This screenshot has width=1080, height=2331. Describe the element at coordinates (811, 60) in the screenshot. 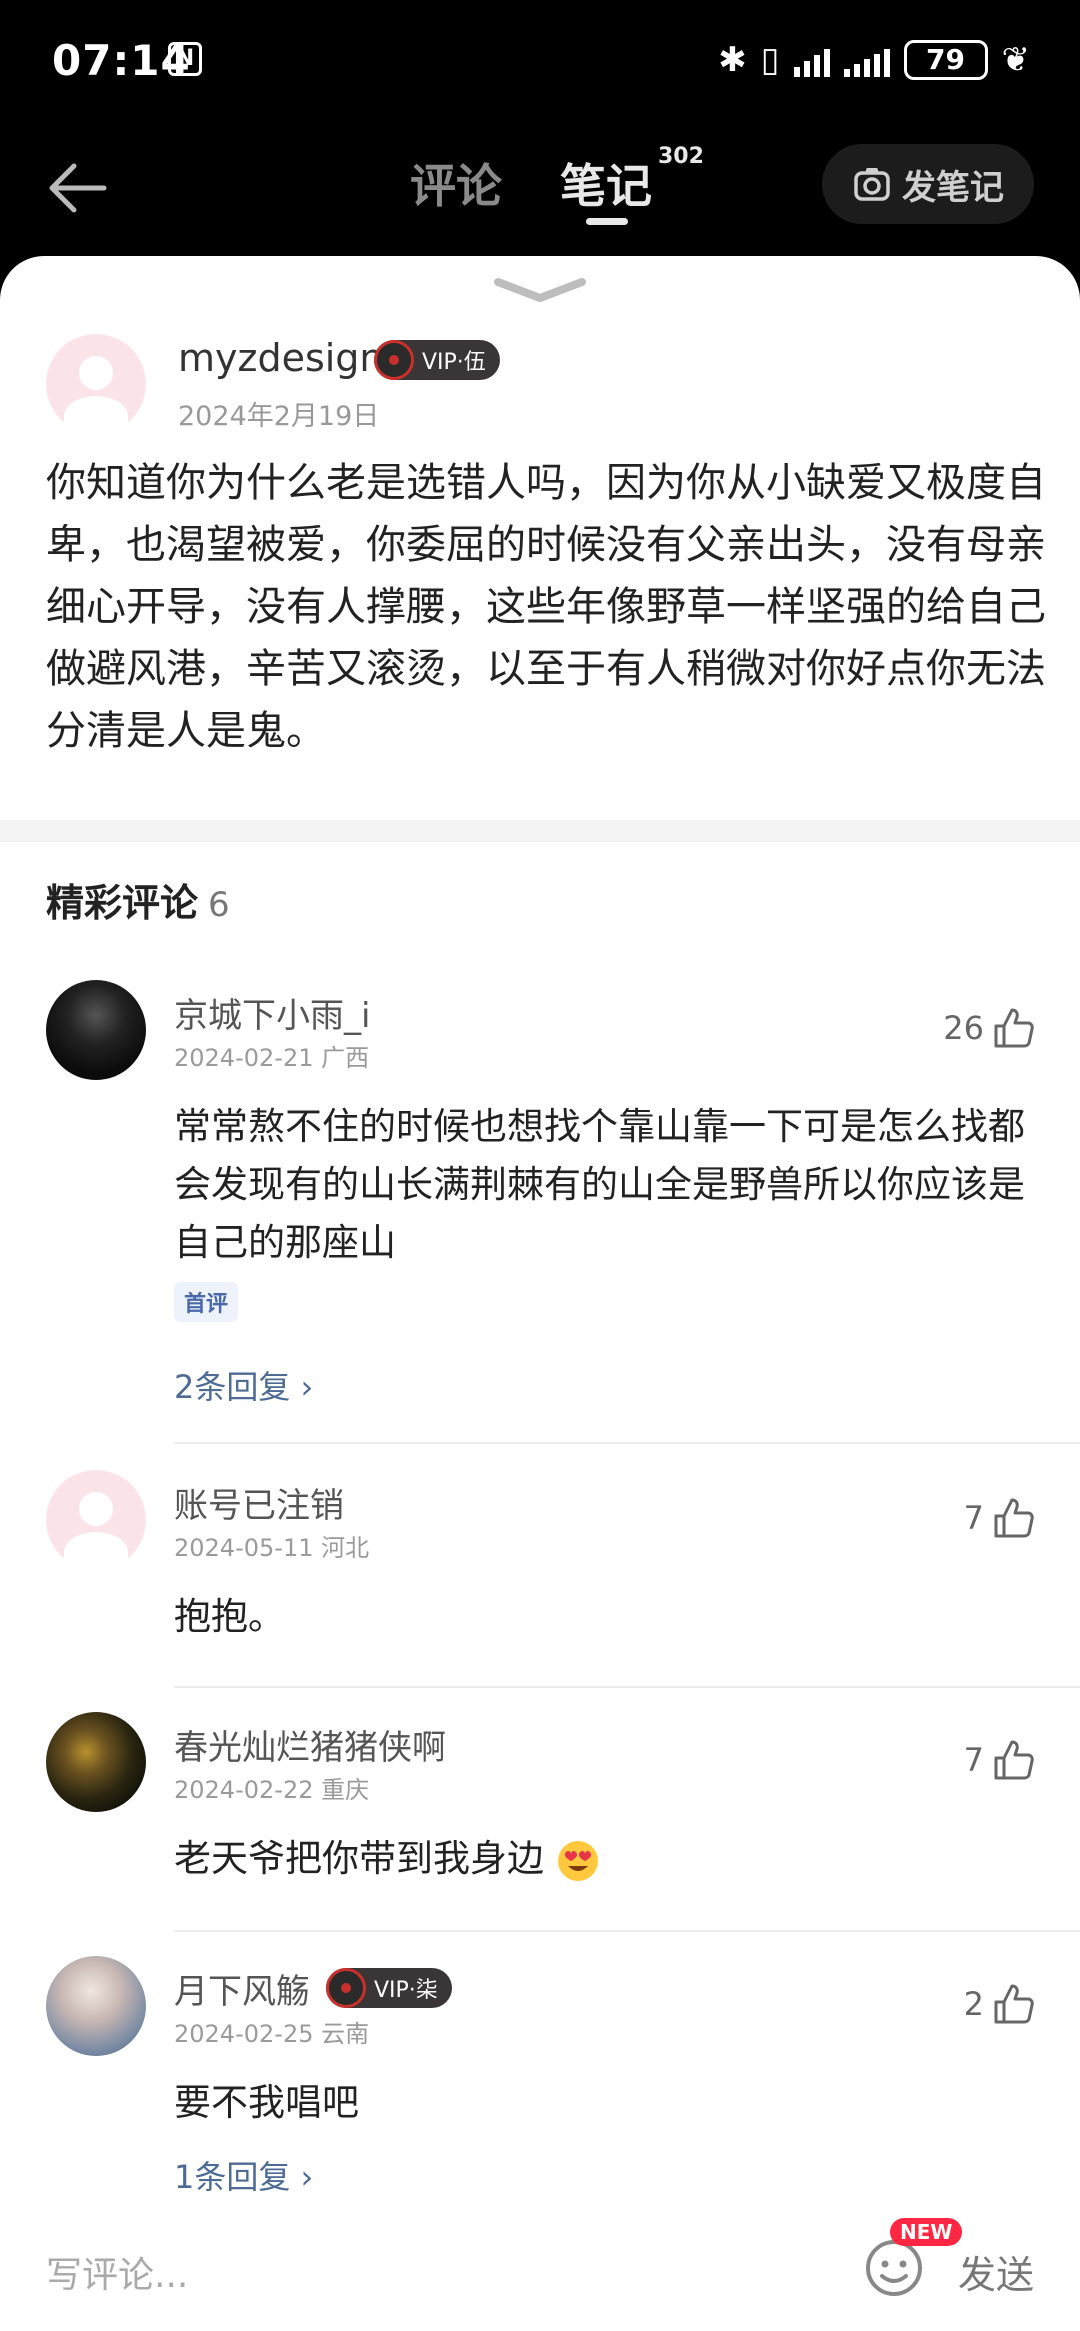

I see `signal-icon` at that location.